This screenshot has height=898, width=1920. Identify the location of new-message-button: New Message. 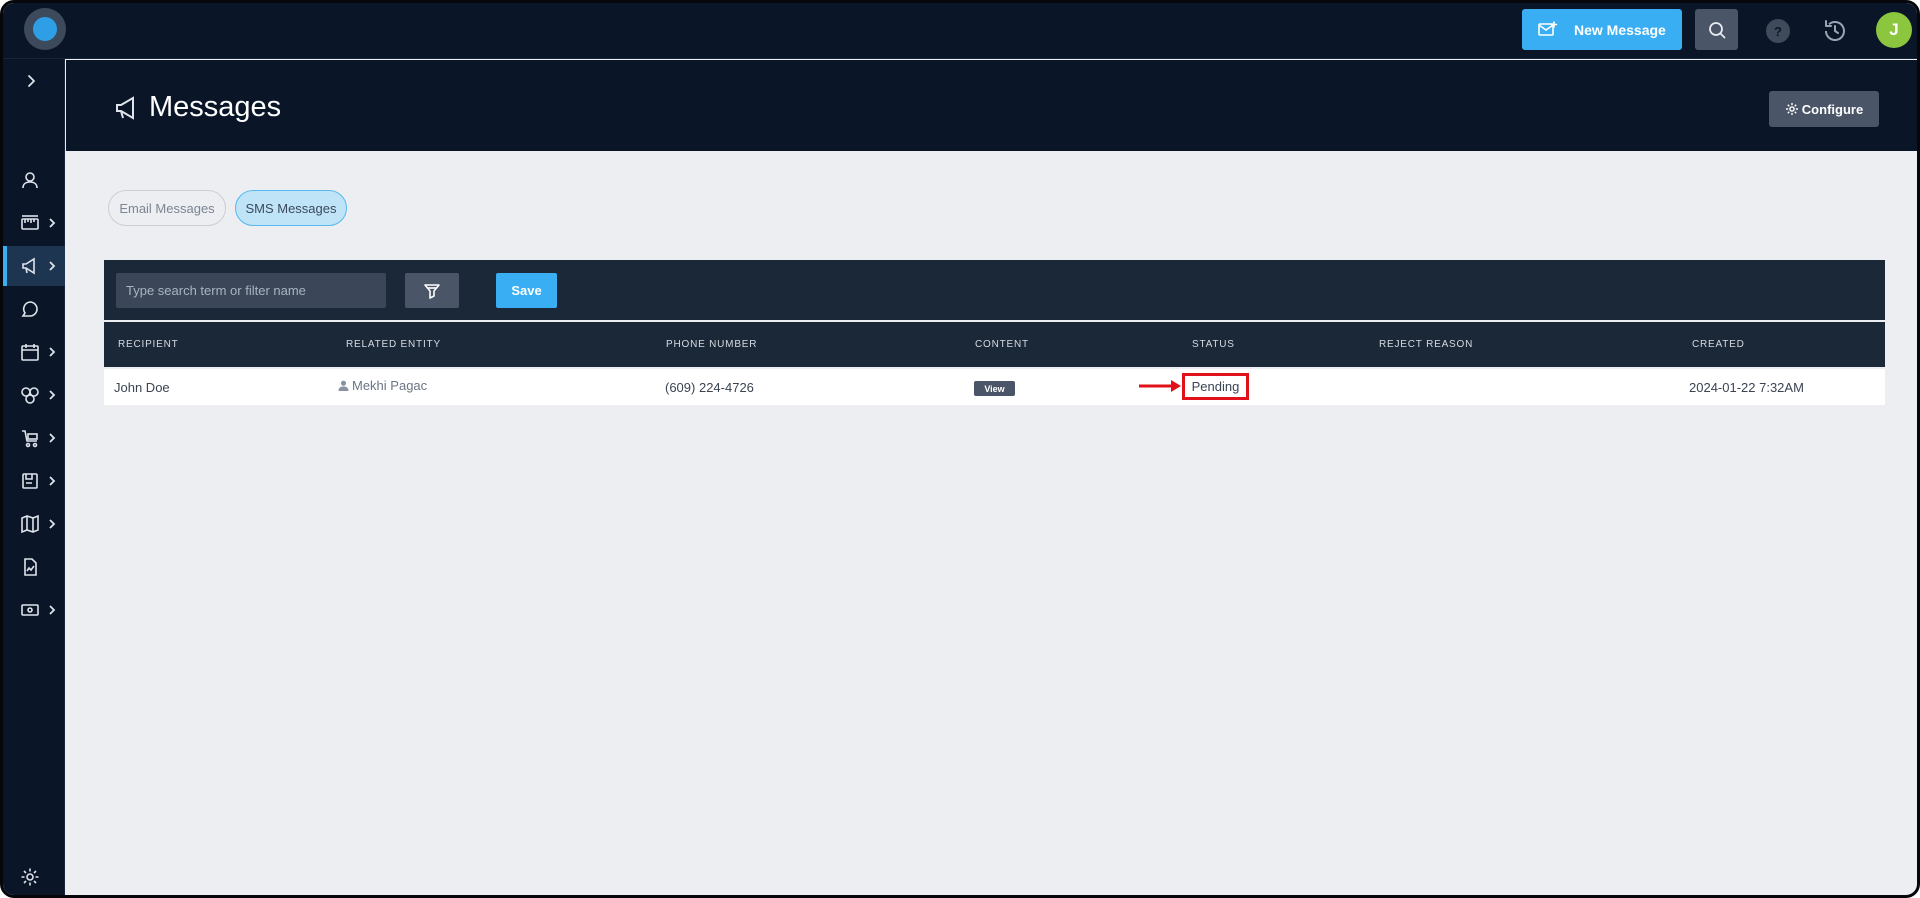
(1602, 29).